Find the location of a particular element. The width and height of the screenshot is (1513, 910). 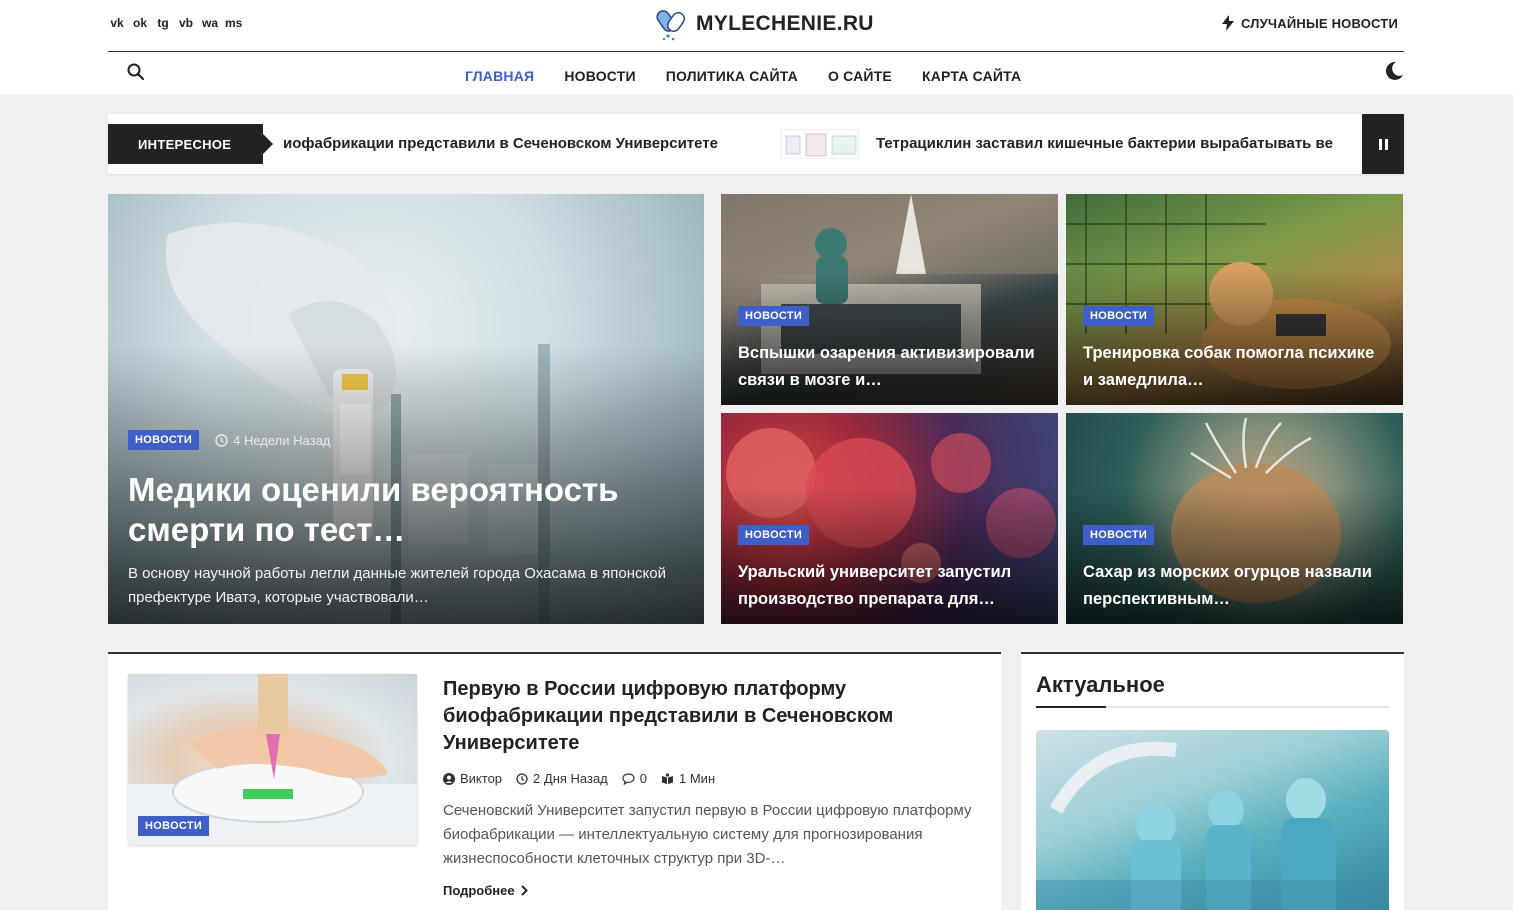

whatsapp-icon: wa is located at coordinates (210, 23).